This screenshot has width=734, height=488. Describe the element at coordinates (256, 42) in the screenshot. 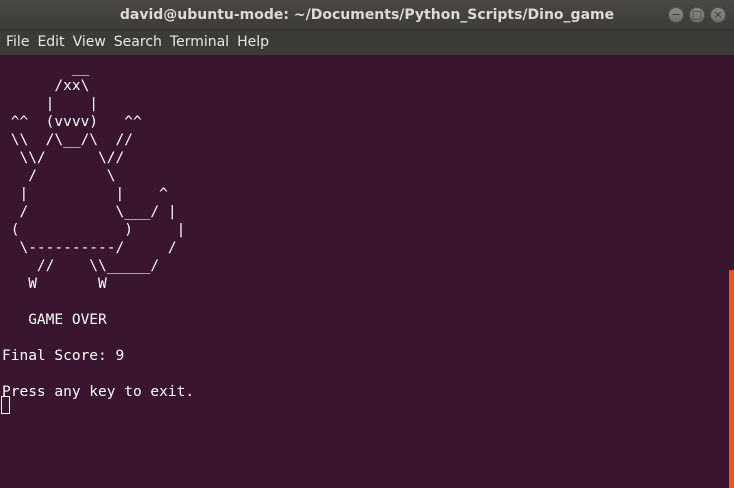

I see `menu-help: Help` at that location.